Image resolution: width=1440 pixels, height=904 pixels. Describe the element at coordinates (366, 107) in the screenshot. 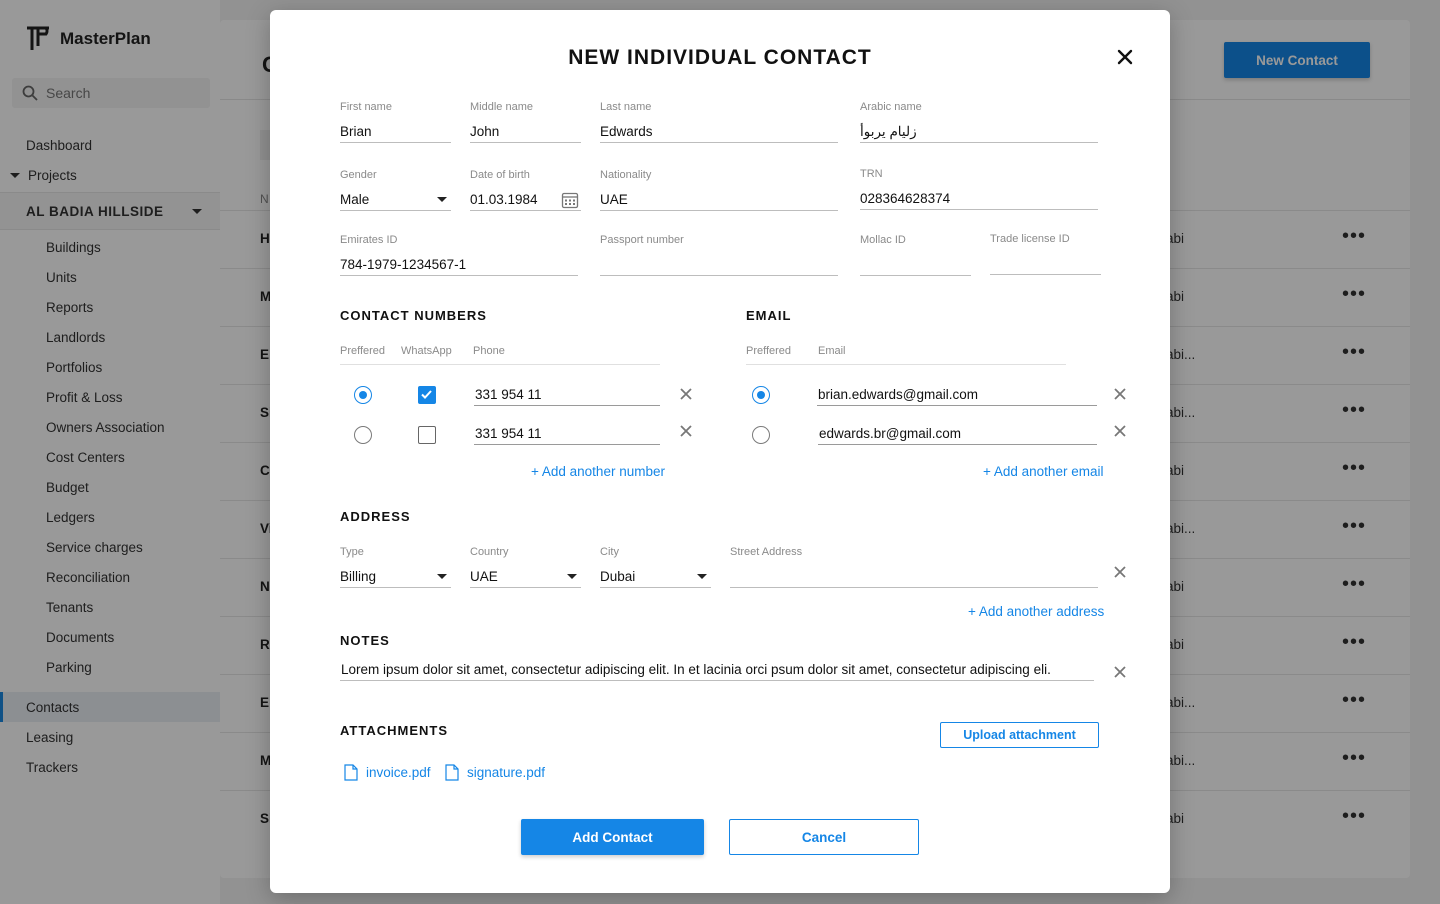

I see `field-label: First name` at that location.